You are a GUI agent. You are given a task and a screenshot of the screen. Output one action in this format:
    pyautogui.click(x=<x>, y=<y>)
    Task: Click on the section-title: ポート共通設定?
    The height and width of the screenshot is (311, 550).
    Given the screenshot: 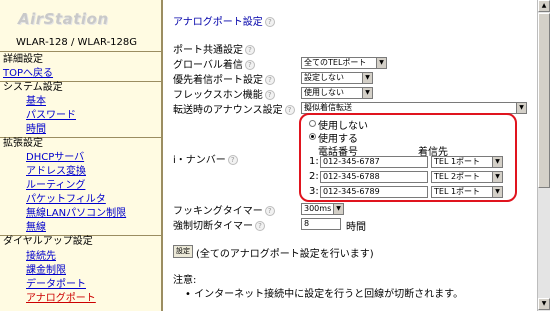 What is the action you would take?
    pyautogui.click(x=214, y=48)
    